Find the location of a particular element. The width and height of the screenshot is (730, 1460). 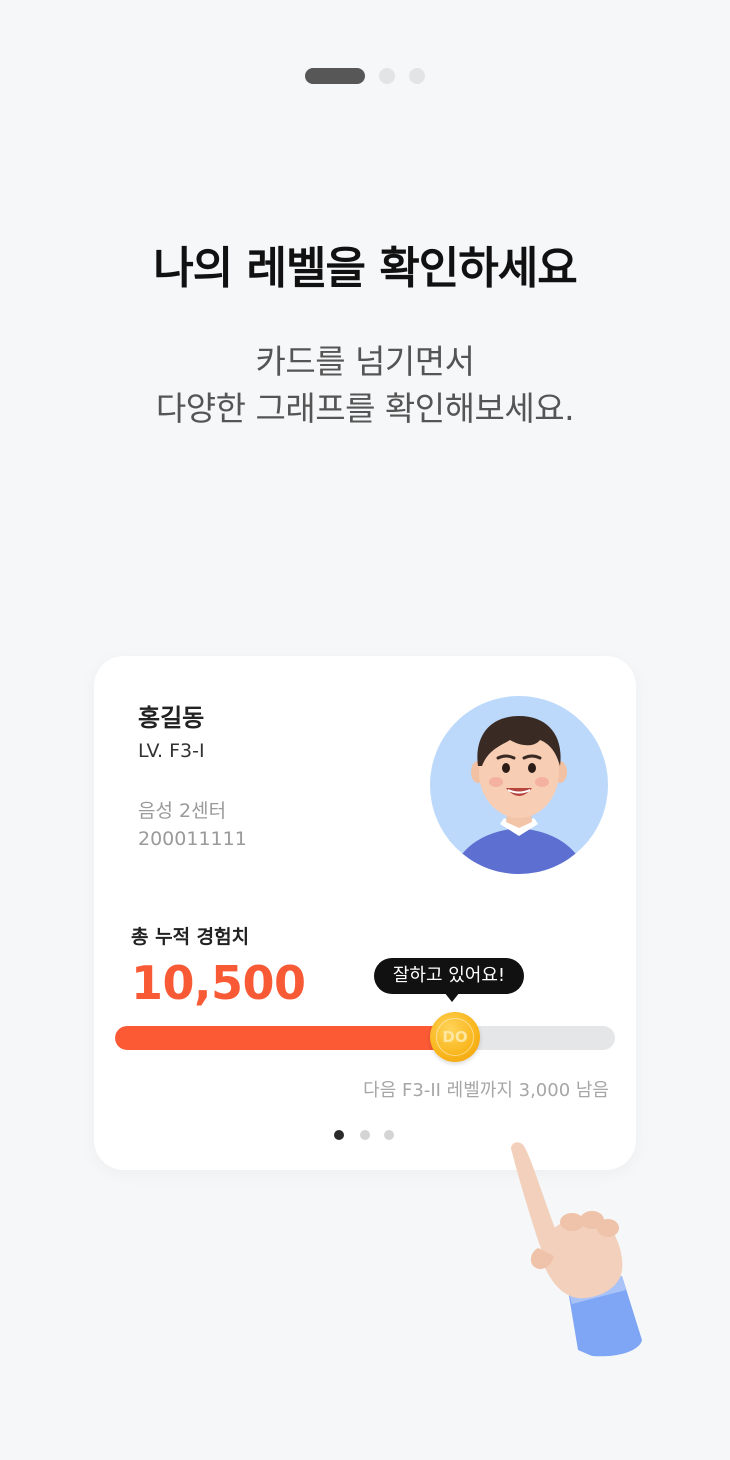

avatar is located at coordinates (519, 785).